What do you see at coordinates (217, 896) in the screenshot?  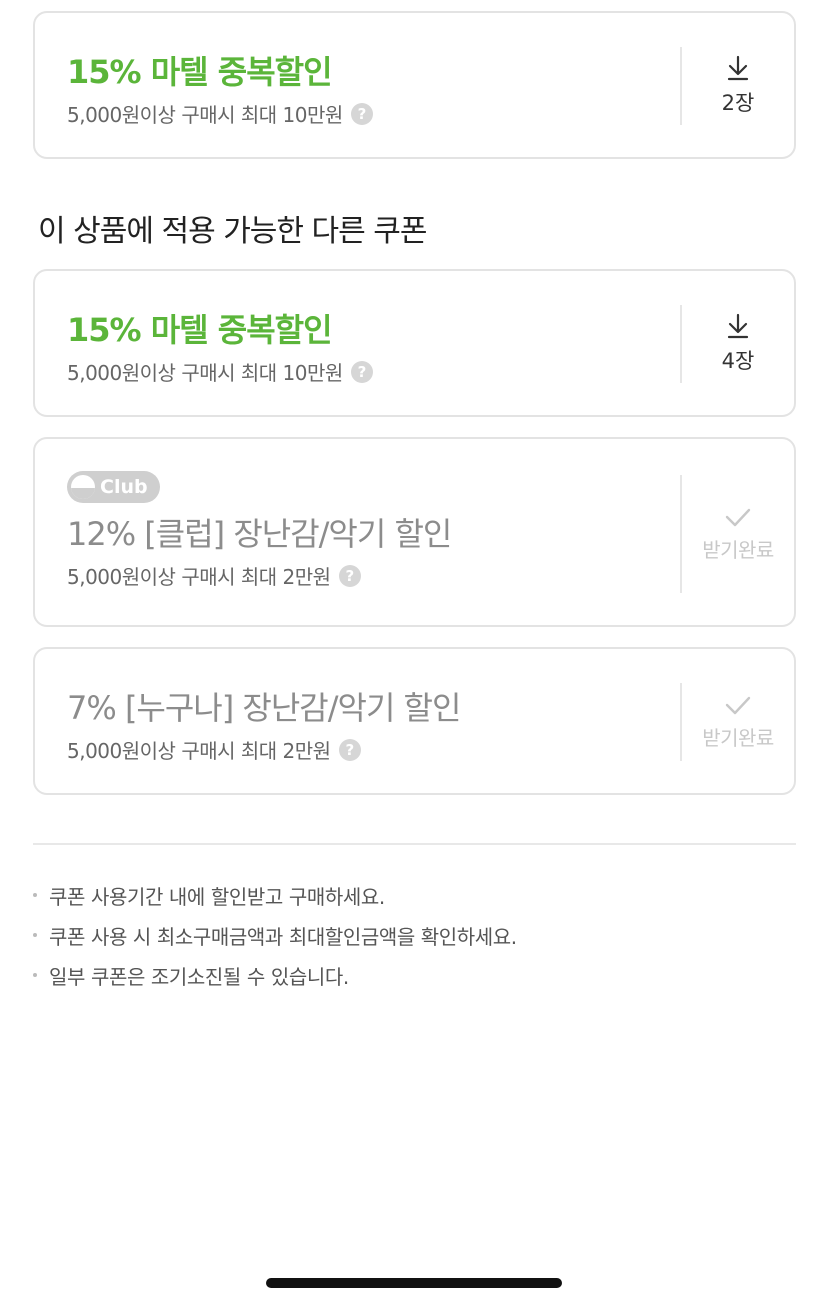 I see `notice-text: 쿠폰 사용기간 내에 할인받고 구매하세요.` at bounding box center [217, 896].